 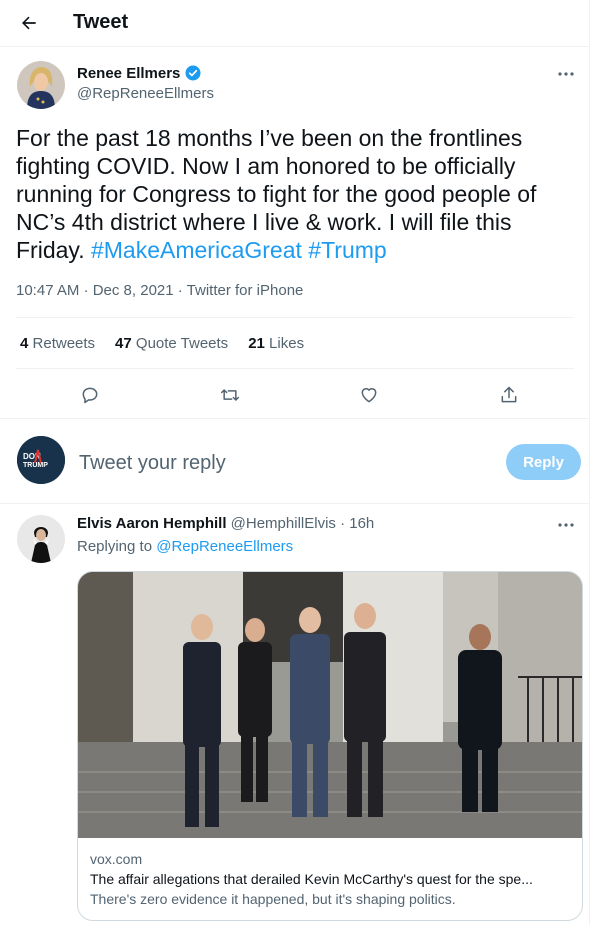 I want to click on more-options-button, so click(x=566, y=74).